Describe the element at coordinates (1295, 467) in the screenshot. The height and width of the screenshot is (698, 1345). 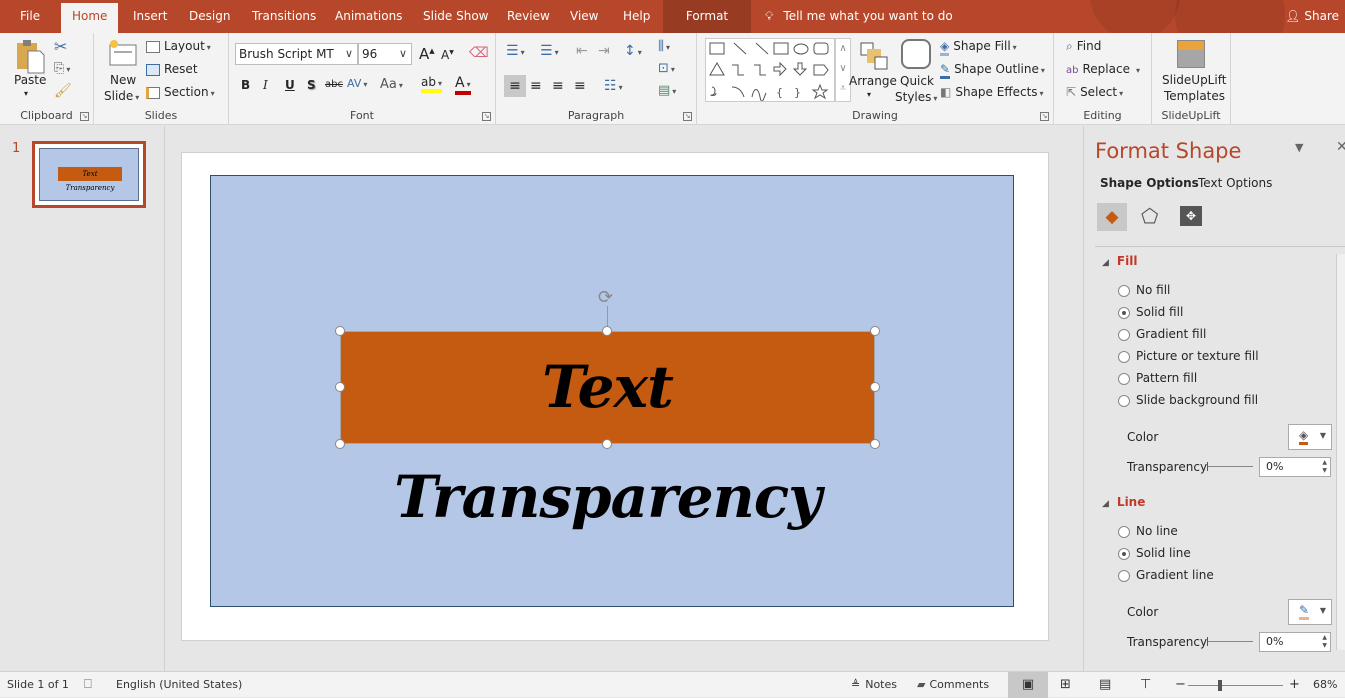
I see `fill-transparency-input: 0% ▲ ▼` at that location.